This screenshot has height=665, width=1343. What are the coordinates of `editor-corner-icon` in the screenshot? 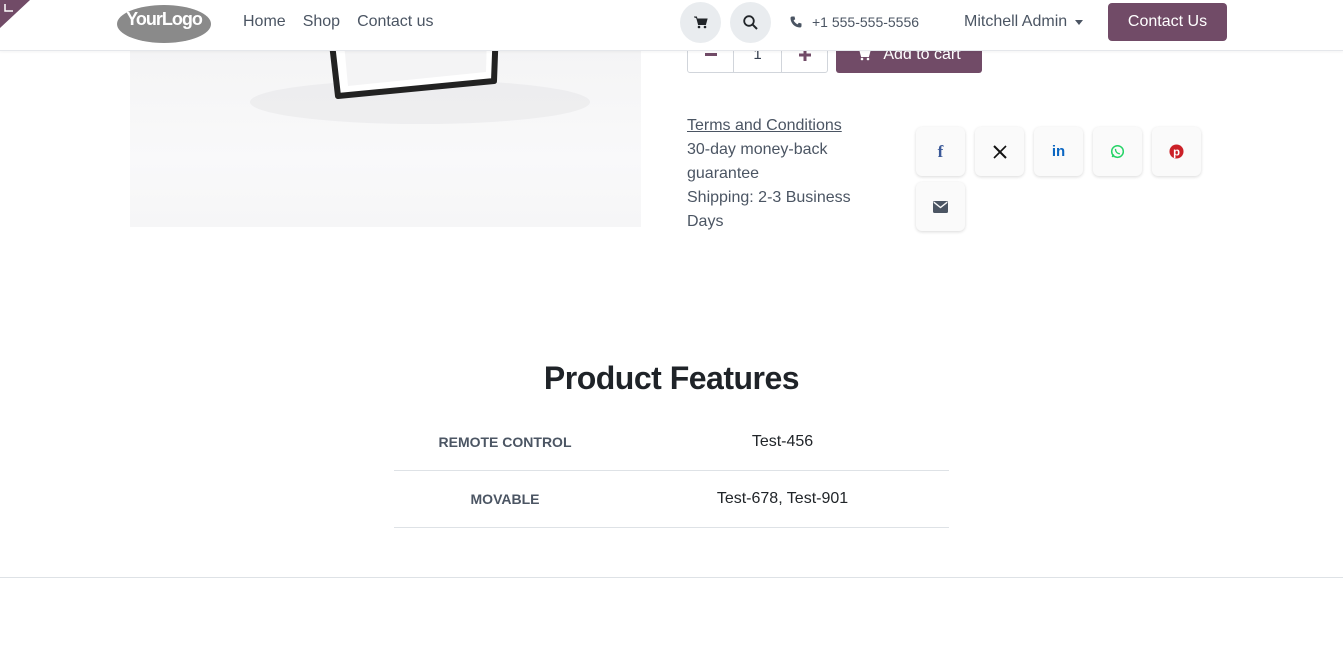 It's located at (15, 14).